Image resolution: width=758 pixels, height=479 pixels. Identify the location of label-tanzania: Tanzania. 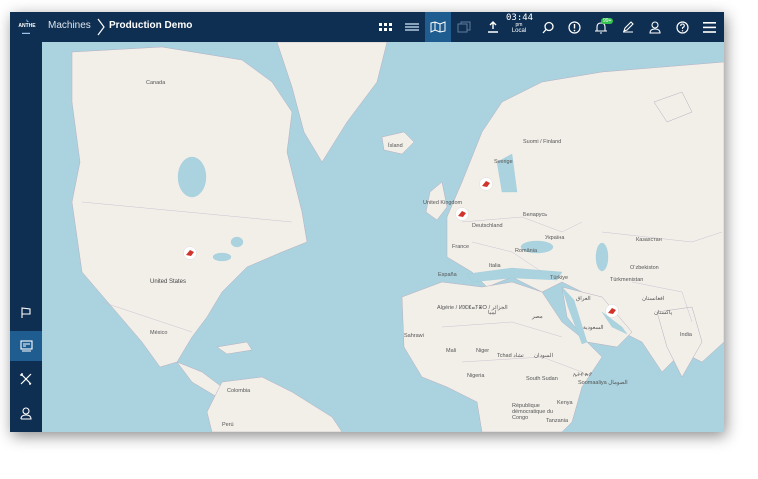
(557, 421).